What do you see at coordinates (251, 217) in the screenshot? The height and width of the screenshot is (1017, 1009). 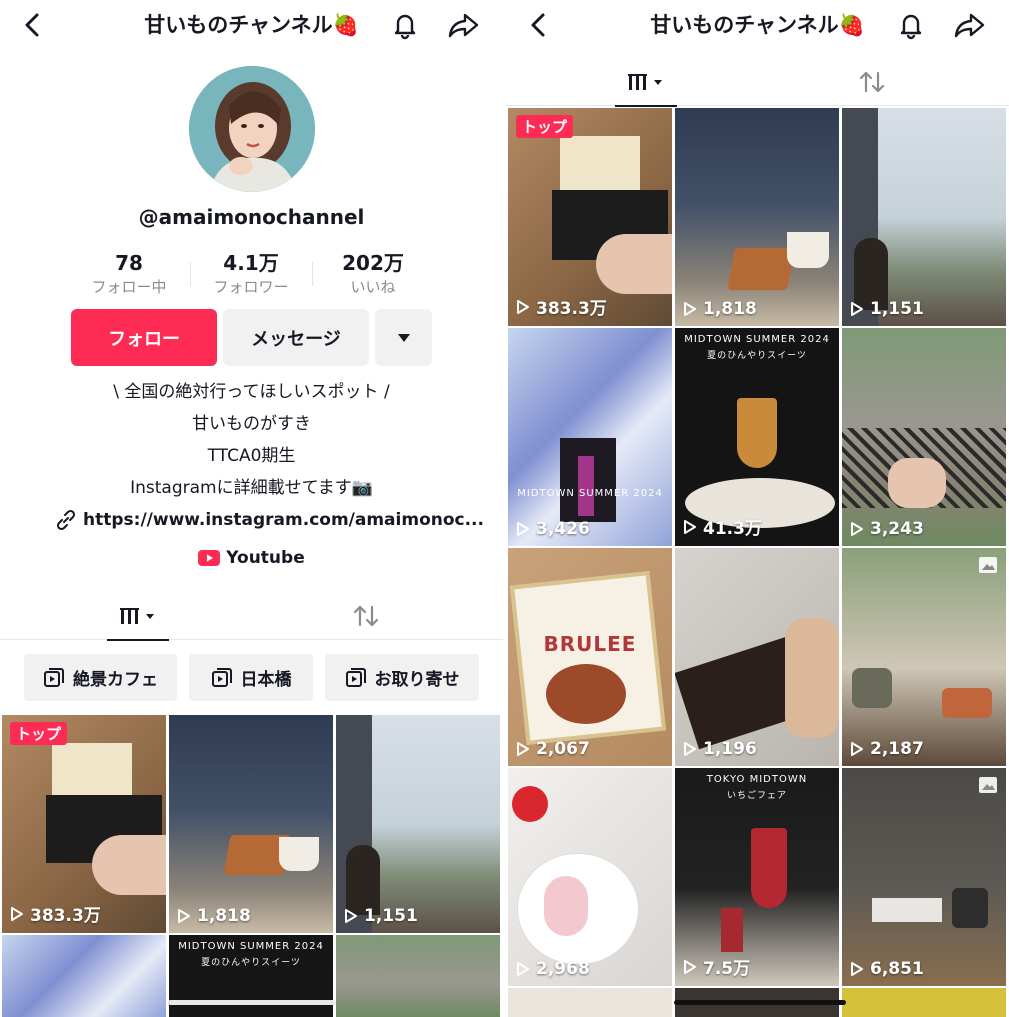 I see `profile-username: @amaimonochannel` at bounding box center [251, 217].